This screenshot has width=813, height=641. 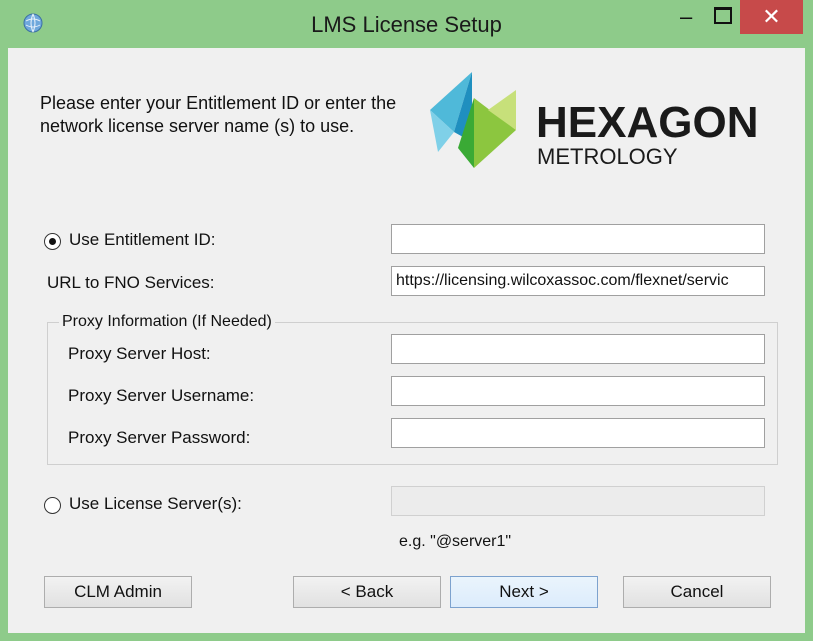 I want to click on title-bar: LMS License Setup – ✕, so click(x=406, y=24).